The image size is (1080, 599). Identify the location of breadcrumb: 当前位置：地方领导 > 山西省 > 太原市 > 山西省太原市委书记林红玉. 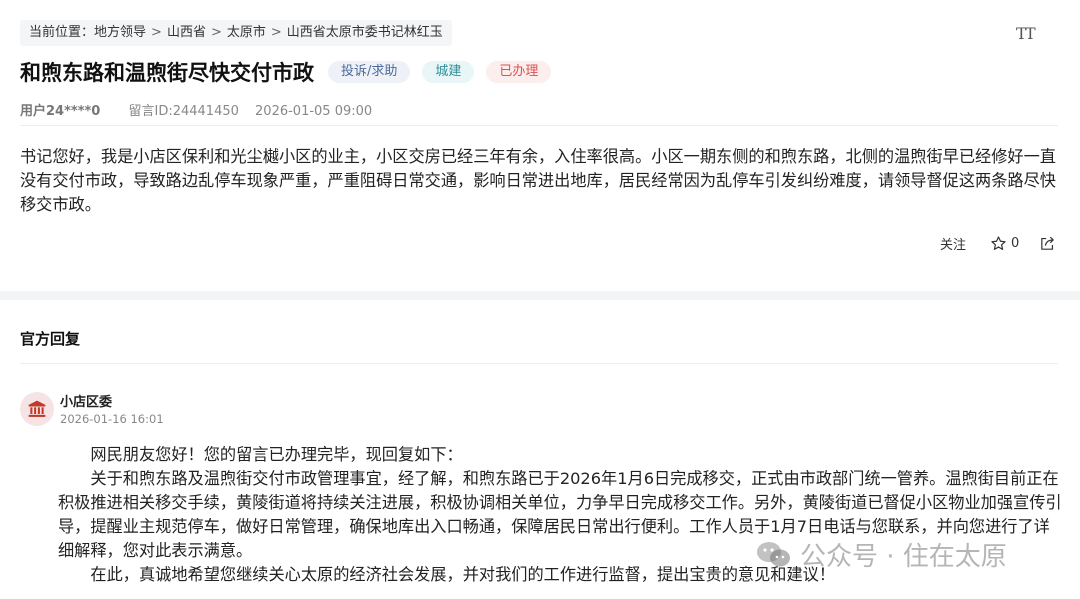
(236, 33).